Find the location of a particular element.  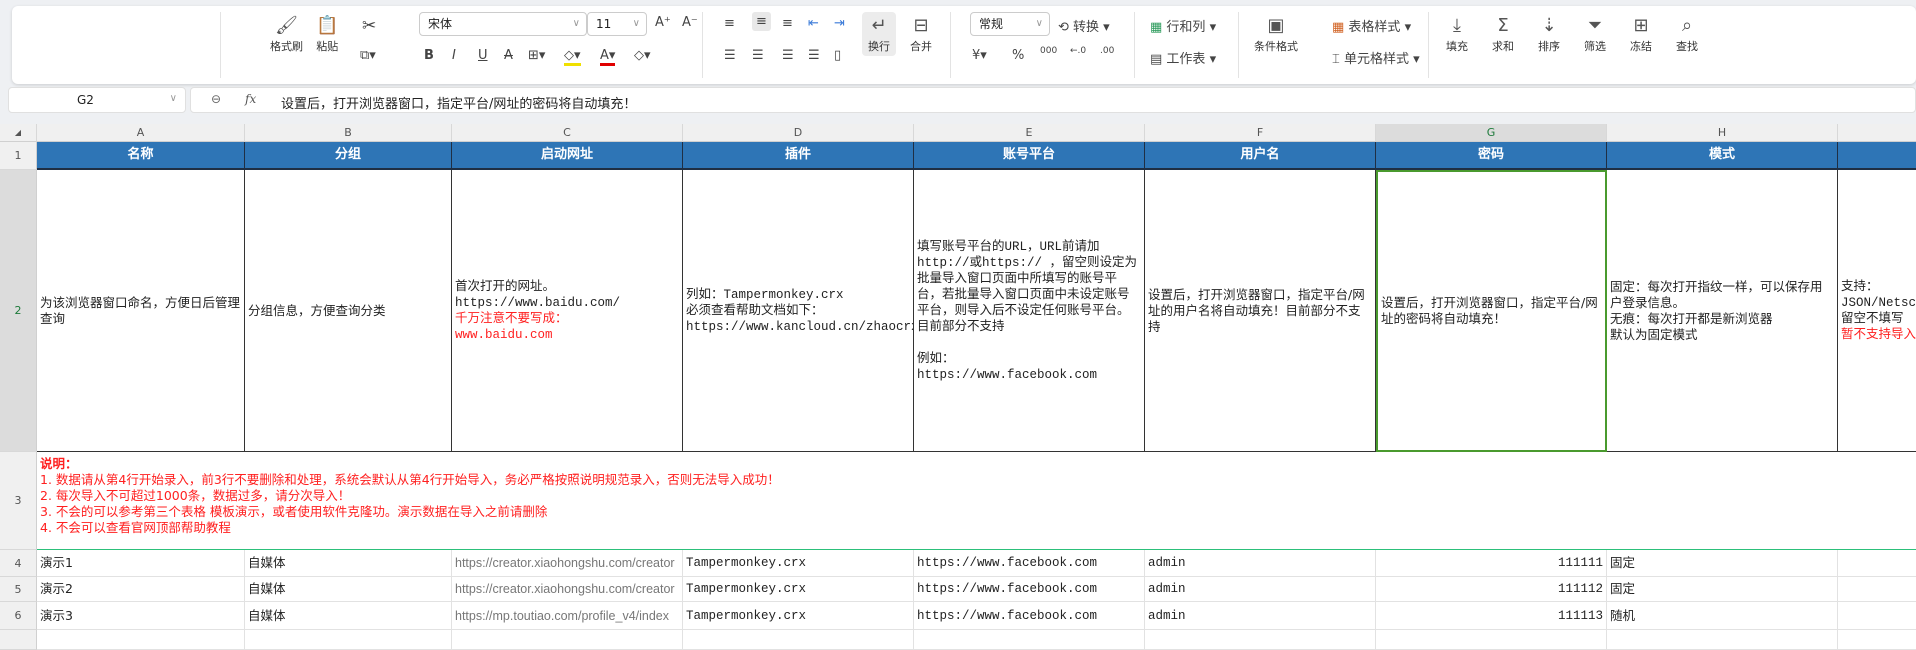

cell-style-button: ⌶ 单元格样式 ▾ is located at coordinates (1376, 57).